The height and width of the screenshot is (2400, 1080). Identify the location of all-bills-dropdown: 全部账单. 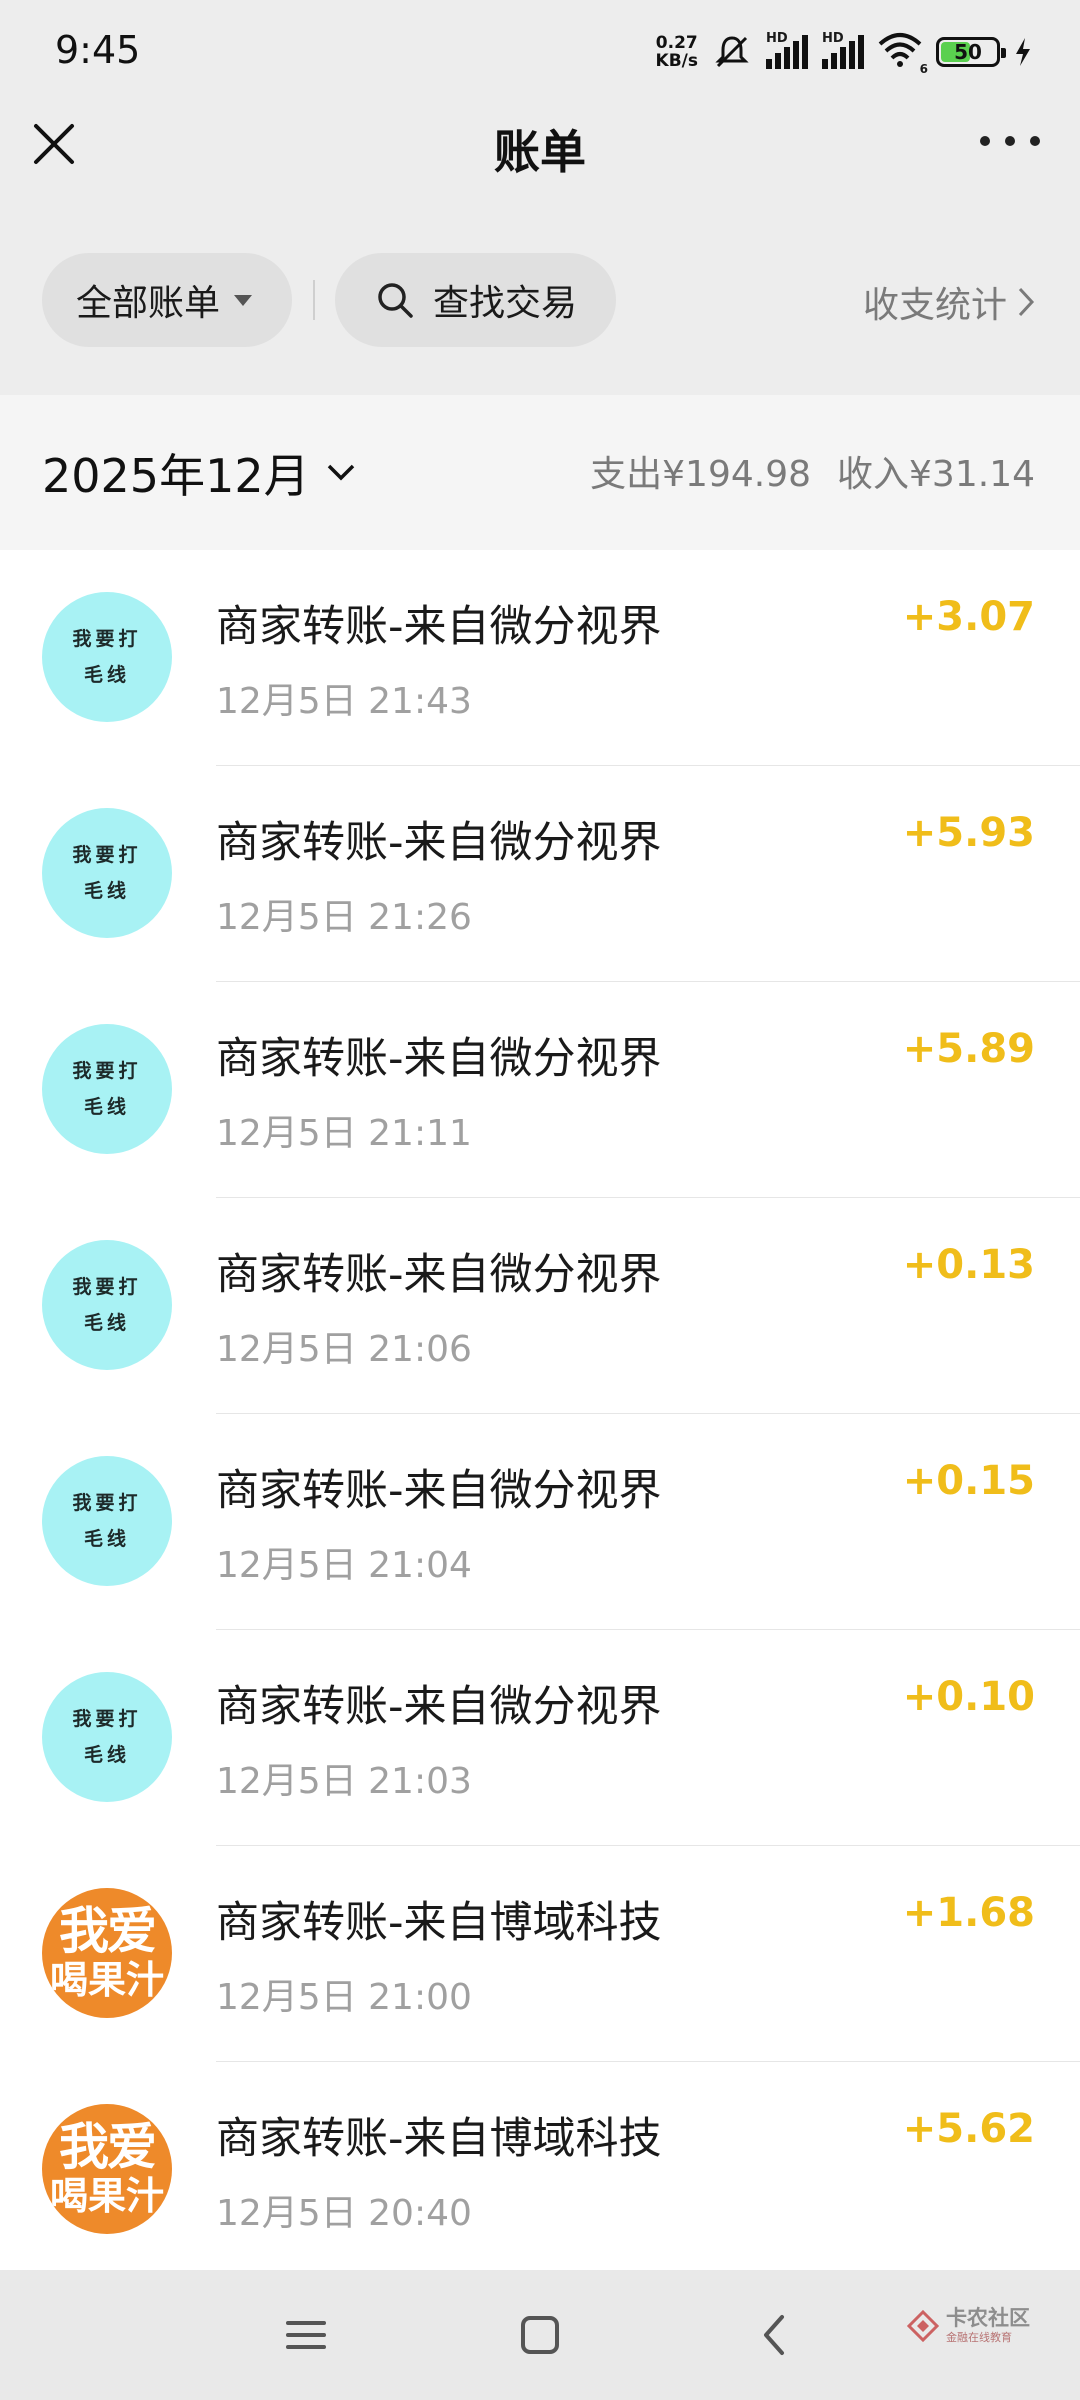
(167, 300).